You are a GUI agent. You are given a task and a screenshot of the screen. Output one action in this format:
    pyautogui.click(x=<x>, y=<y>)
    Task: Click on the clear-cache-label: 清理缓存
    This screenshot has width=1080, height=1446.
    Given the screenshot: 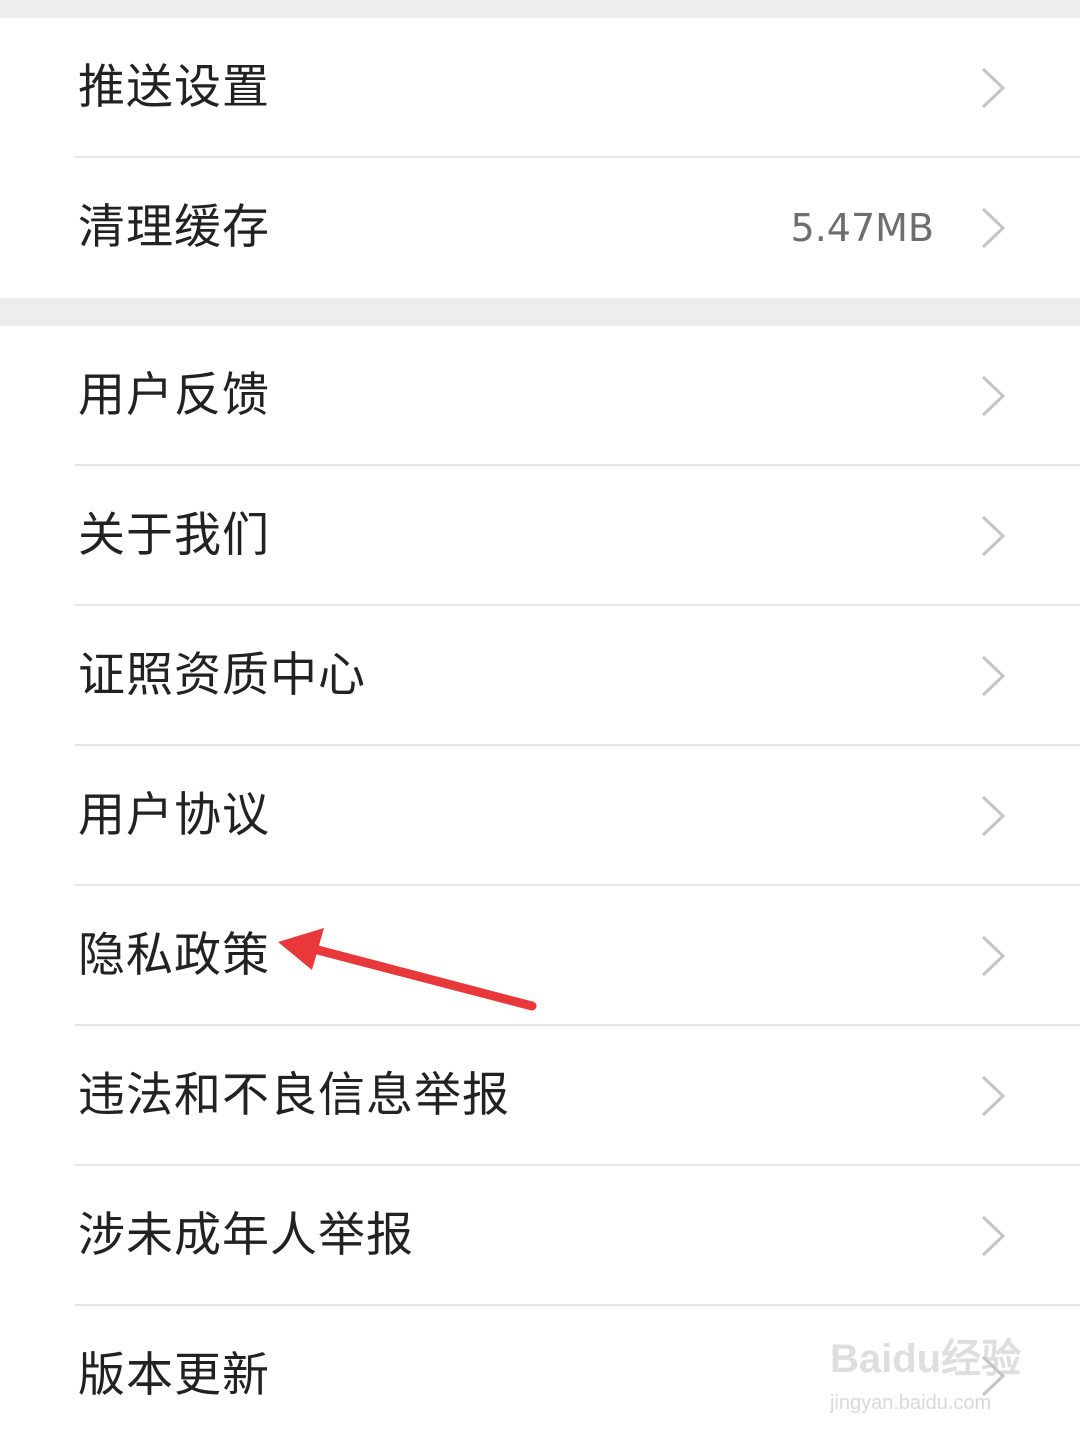 What is the action you would take?
    pyautogui.click(x=174, y=227)
    